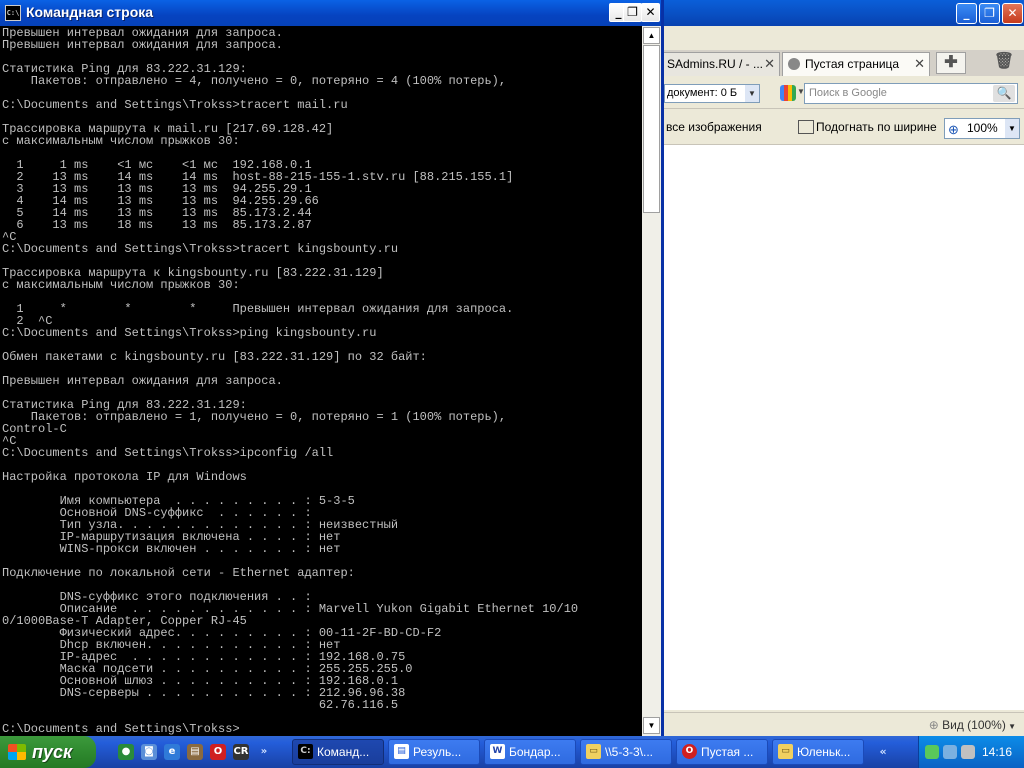 This screenshot has width=1024, height=768. I want to click on document-icon: ▤, so click(401, 751).